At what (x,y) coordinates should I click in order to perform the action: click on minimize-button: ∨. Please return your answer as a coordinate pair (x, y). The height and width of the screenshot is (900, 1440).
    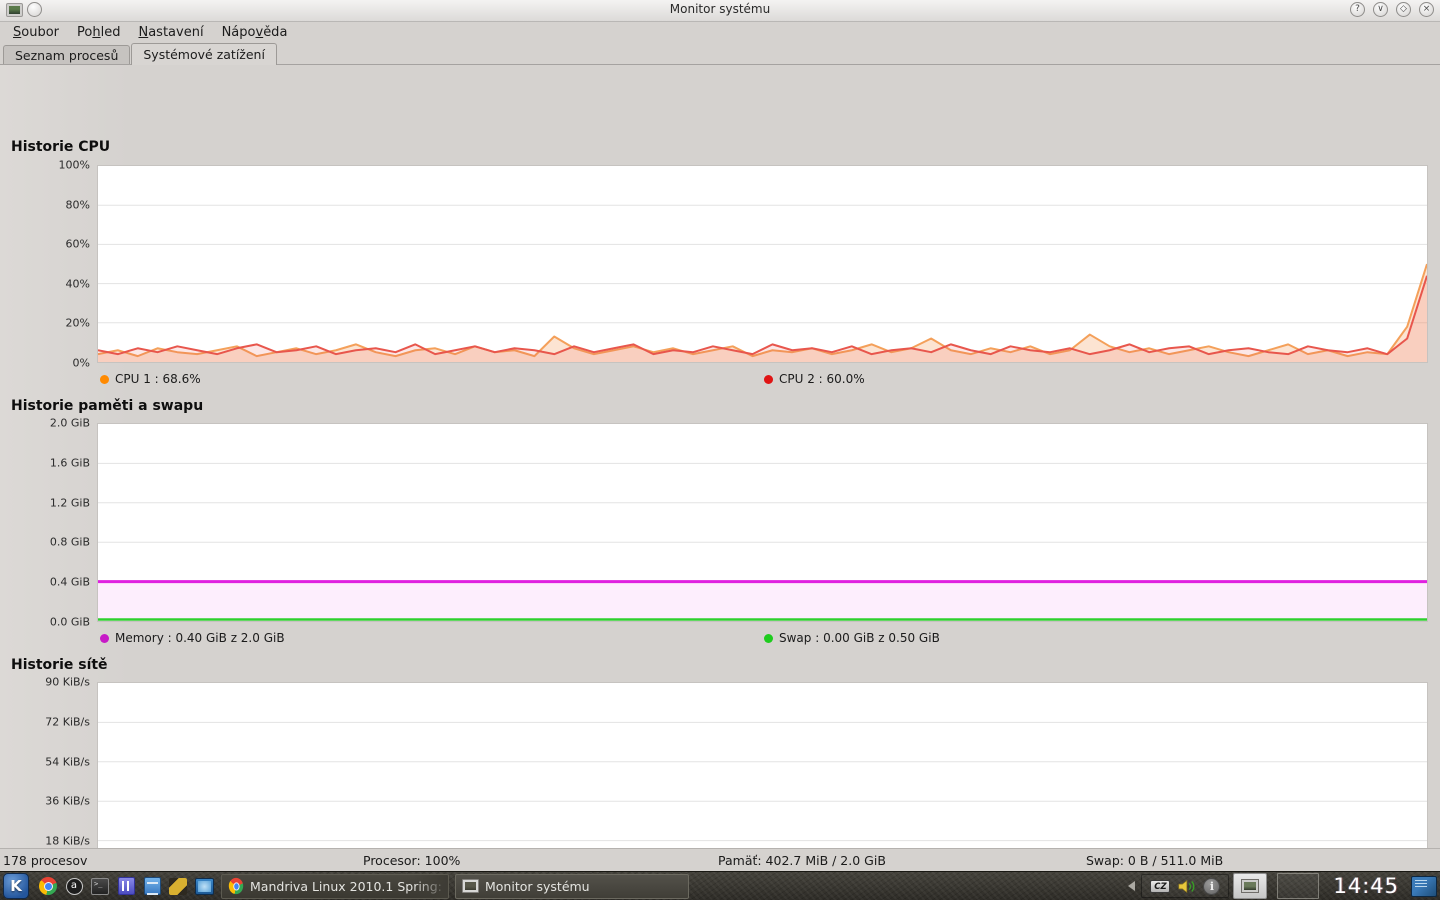
    Looking at the image, I should click on (1380, 9).